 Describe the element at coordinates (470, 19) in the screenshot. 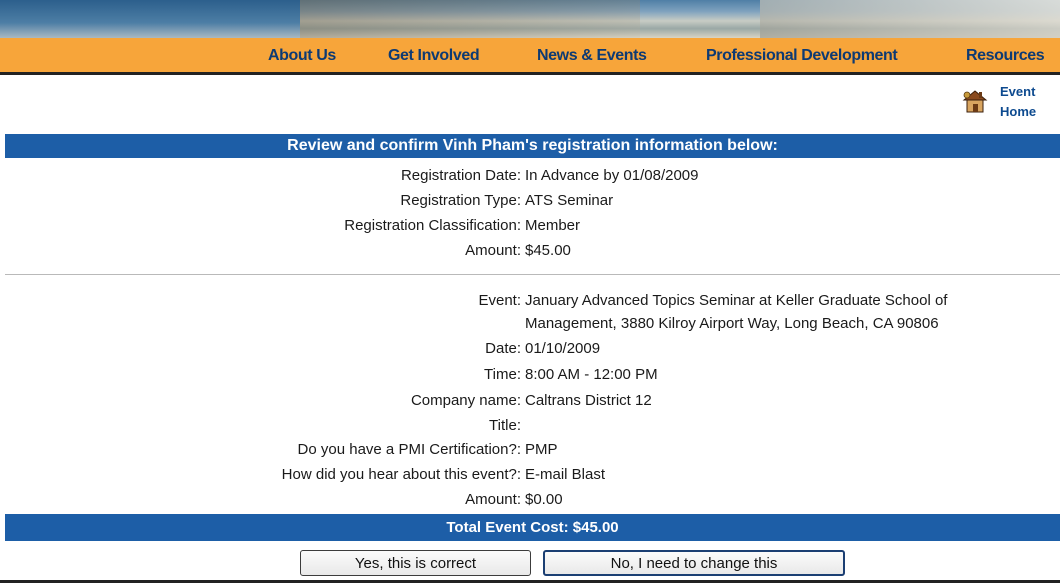

I see `banner-rocks` at that location.